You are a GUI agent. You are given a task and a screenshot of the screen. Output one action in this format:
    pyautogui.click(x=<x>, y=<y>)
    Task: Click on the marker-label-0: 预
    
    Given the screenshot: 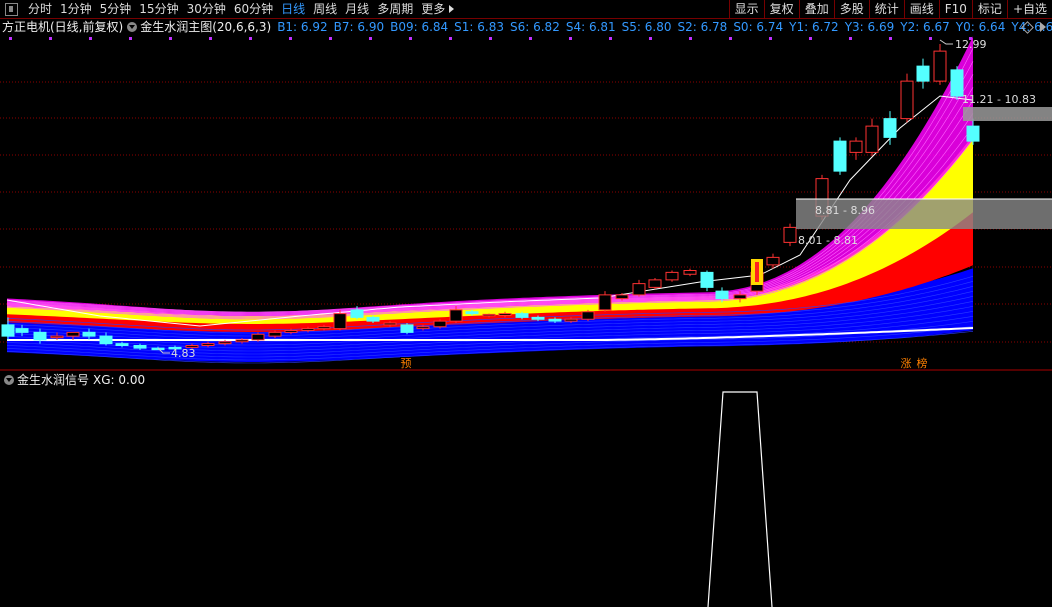 What is the action you would take?
    pyautogui.click(x=406, y=363)
    